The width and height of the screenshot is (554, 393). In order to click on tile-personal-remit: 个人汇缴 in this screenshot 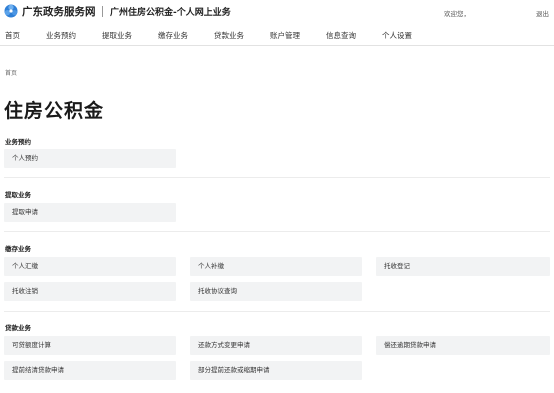, I will do `click(90, 266)`.